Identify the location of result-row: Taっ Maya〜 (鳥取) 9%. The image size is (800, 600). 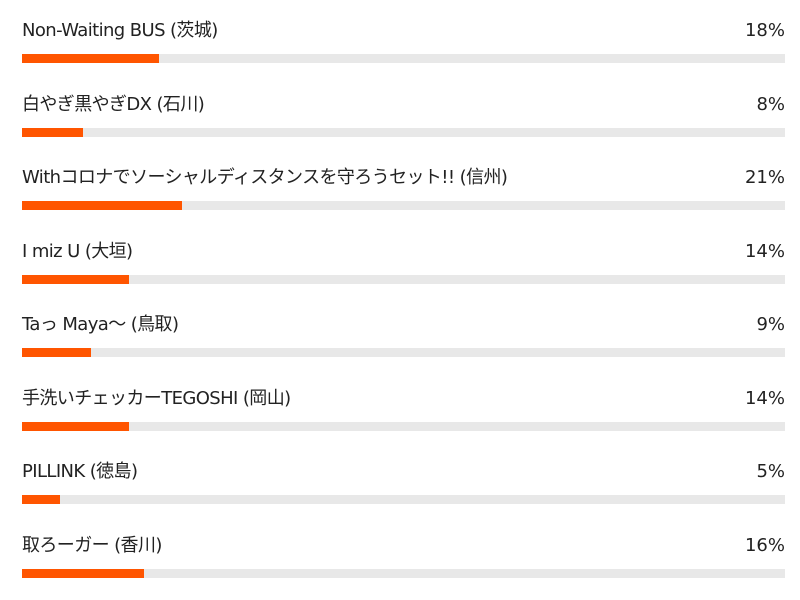
(403, 343).